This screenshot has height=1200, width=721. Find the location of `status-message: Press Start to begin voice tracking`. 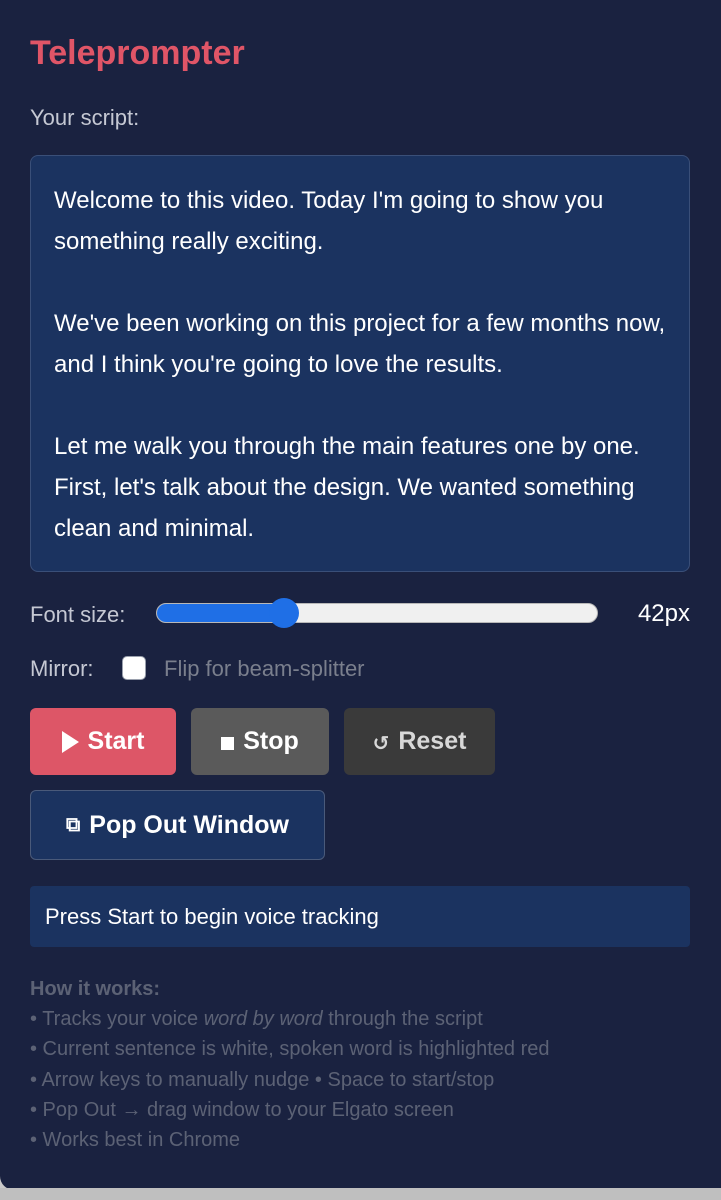

status-message: Press Start to begin voice tracking is located at coordinates (360, 916).